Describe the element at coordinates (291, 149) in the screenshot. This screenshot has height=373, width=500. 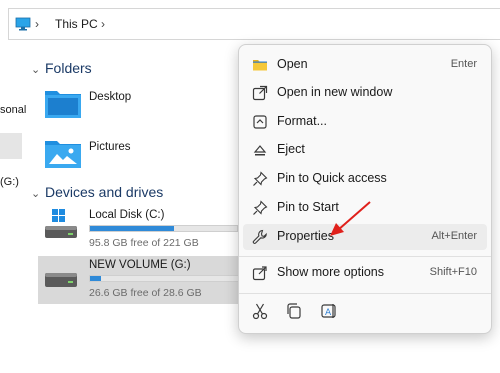
I see `menu-item-label: Eject` at that location.